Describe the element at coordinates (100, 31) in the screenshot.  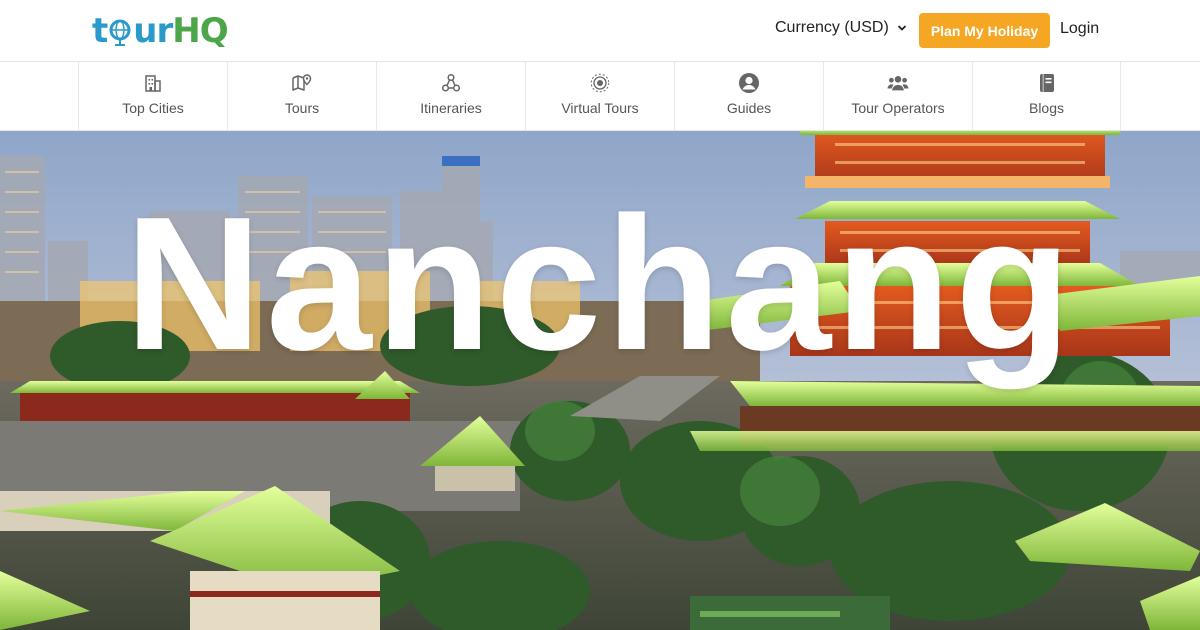
I see `logo-text-t: t` at that location.